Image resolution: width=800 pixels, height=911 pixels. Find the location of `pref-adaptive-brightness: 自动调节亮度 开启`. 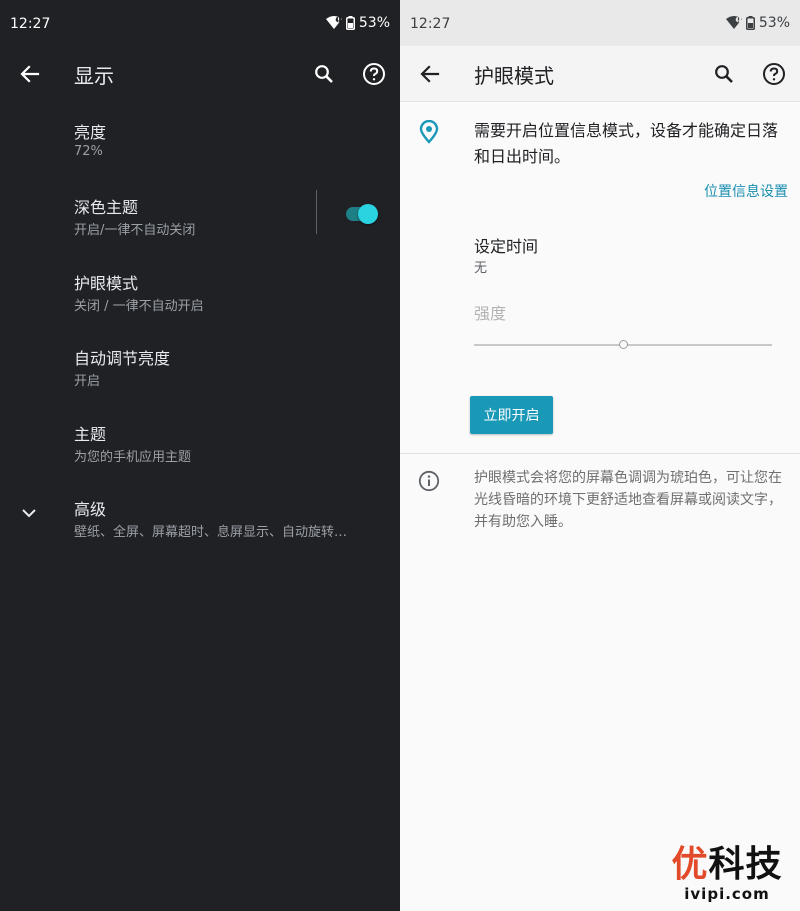

pref-adaptive-brightness: 自动调节亮度 开启 is located at coordinates (200, 363).